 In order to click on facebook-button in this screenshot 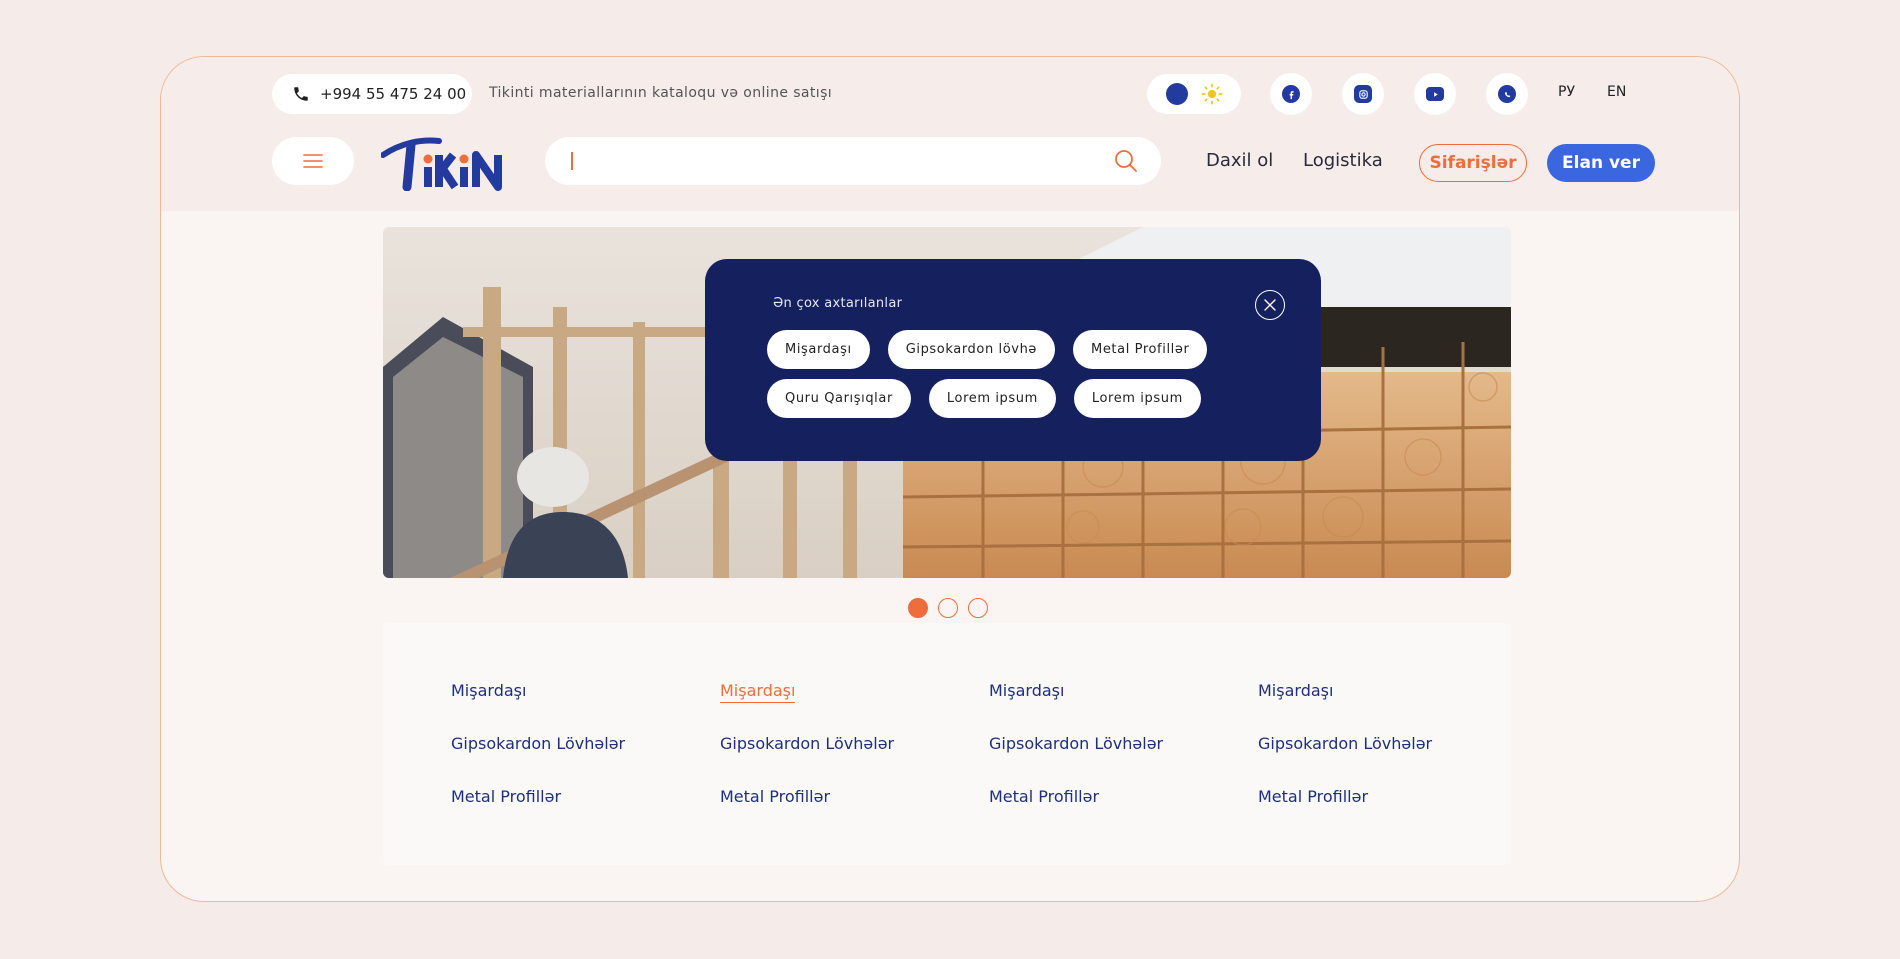, I will do `click(1291, 94)`.